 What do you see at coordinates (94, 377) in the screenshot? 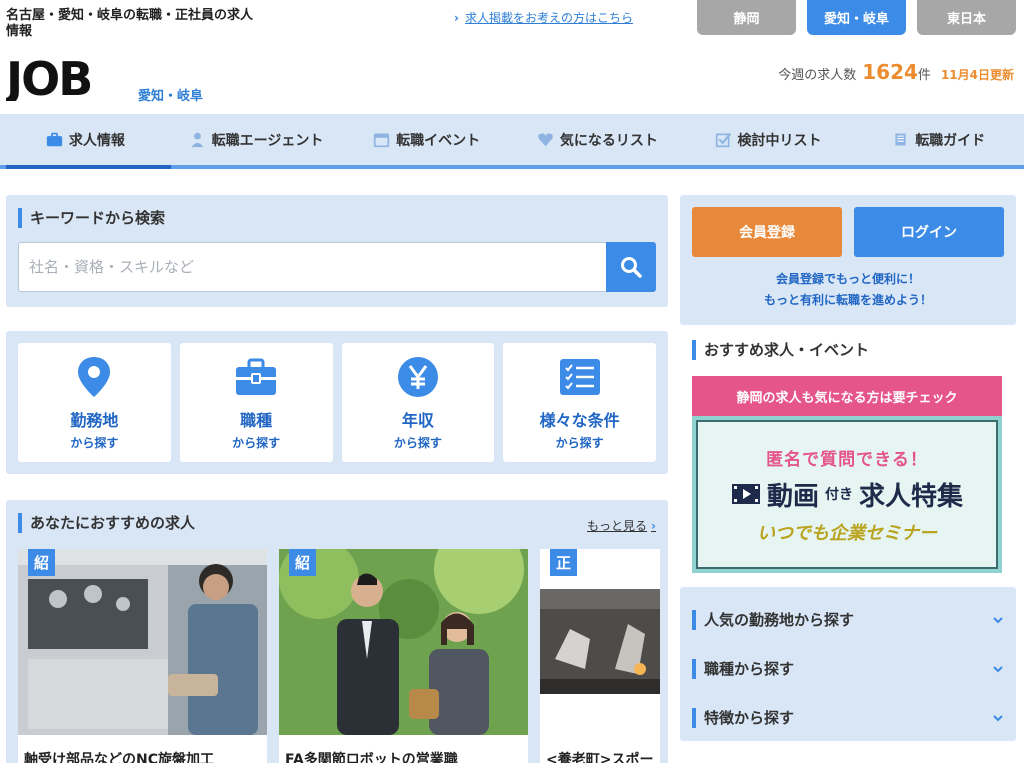
I see `location-pin-icon` at bounding box center [94, 377].